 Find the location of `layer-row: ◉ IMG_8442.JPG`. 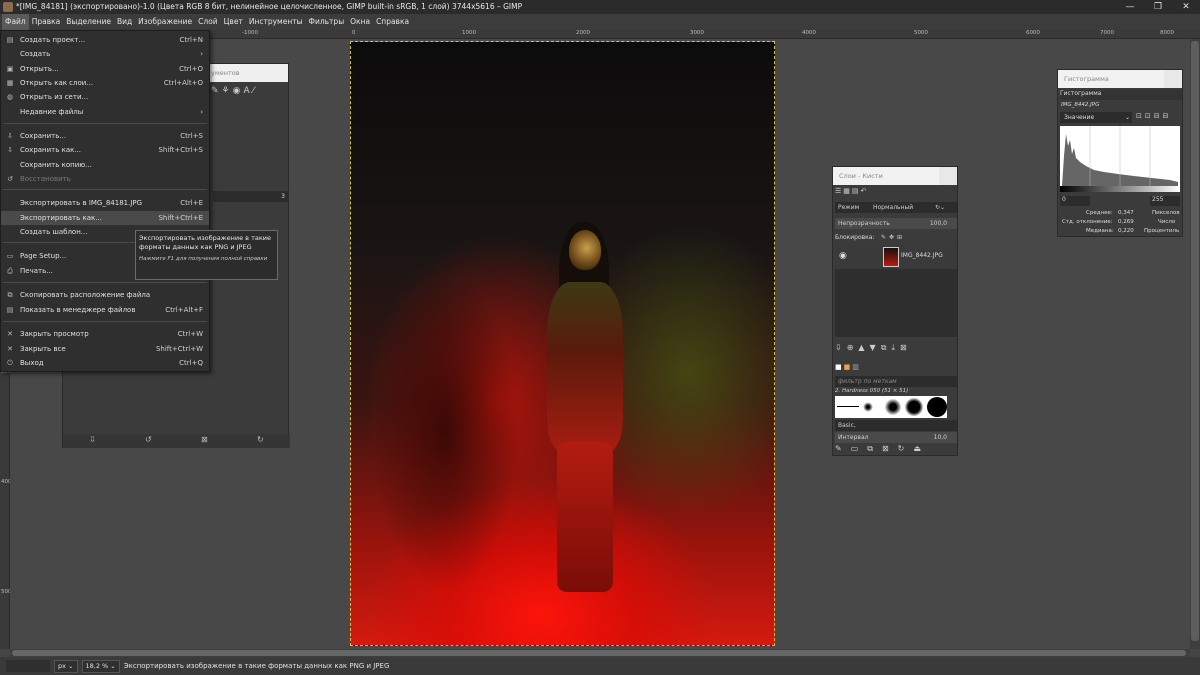

layer-row: ◉ IMG_8442.JPG is located at coordinates (896, 257).